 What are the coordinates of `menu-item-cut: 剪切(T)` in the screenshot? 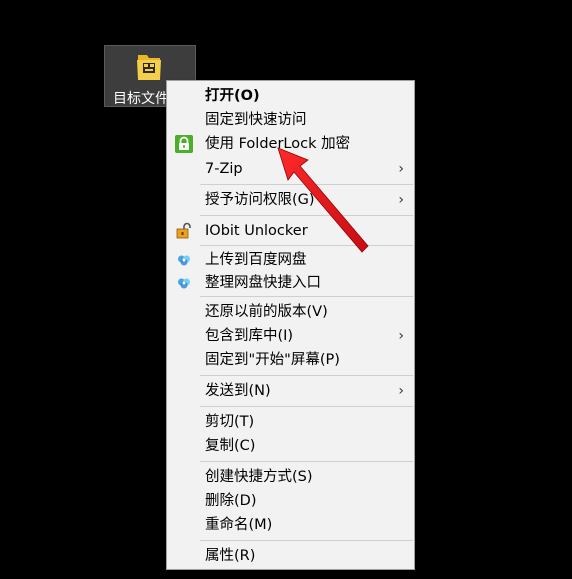 It's located at (290, 422).